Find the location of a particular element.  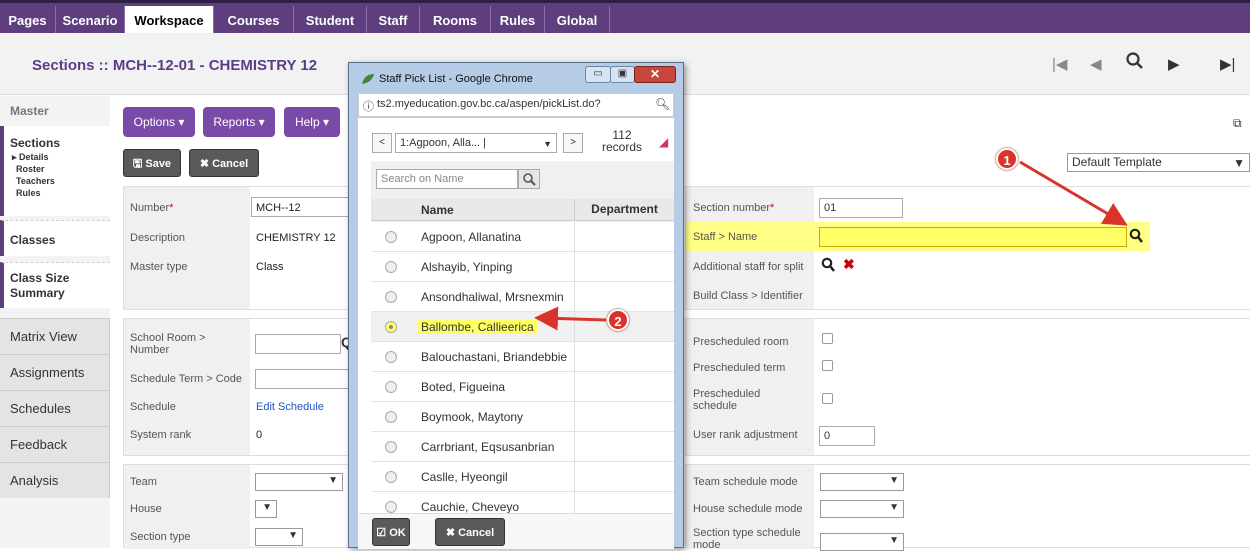

record-selector: 1:Agpoon, Alla... | ▼ is located at coordinates (476, 143).